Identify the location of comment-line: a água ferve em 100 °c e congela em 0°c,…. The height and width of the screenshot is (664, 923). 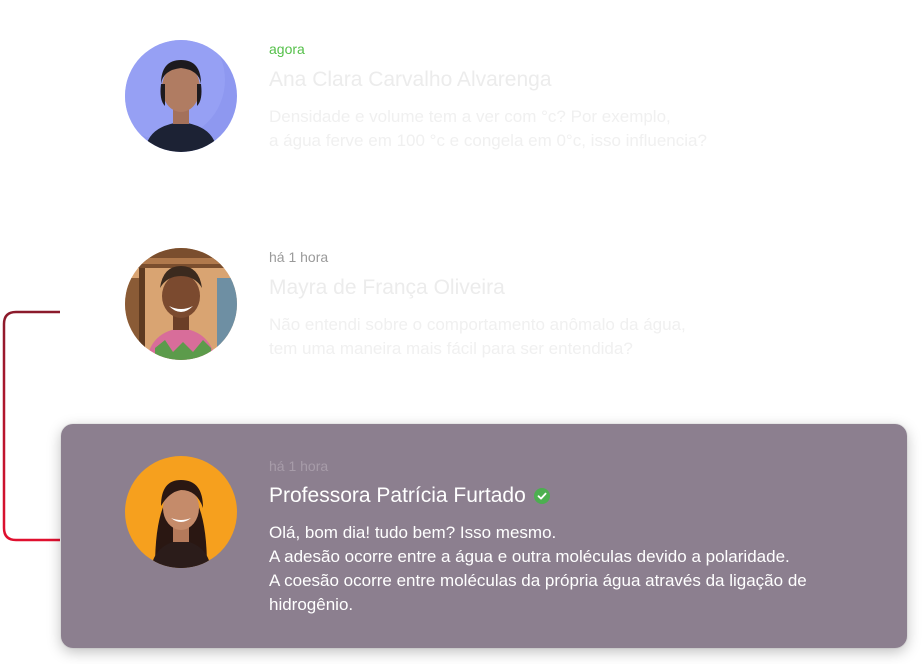
(488, 140).